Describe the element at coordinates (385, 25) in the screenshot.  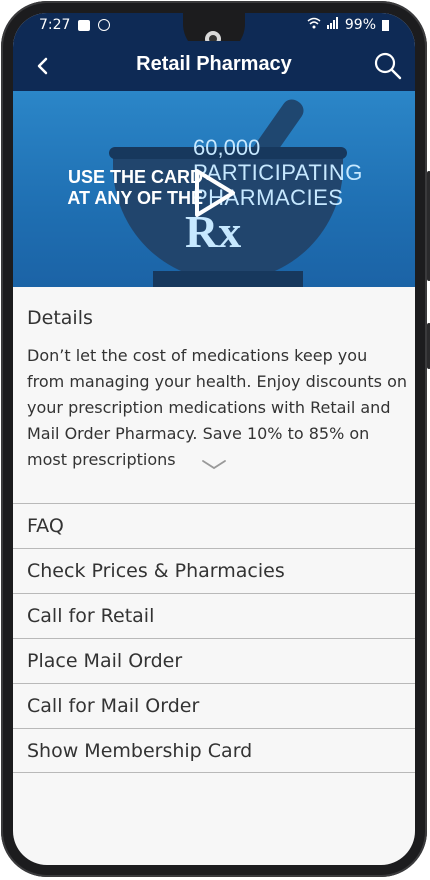
I see `battery-icon` at that location.